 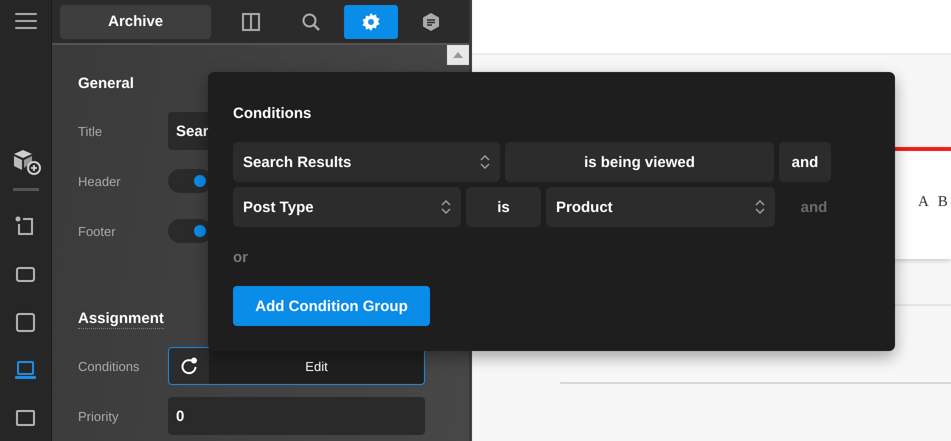 What do you see at coordinates (121, 319) in the screenshot?
I see `section-heading: Assignment` at bounding box center [121, 319].